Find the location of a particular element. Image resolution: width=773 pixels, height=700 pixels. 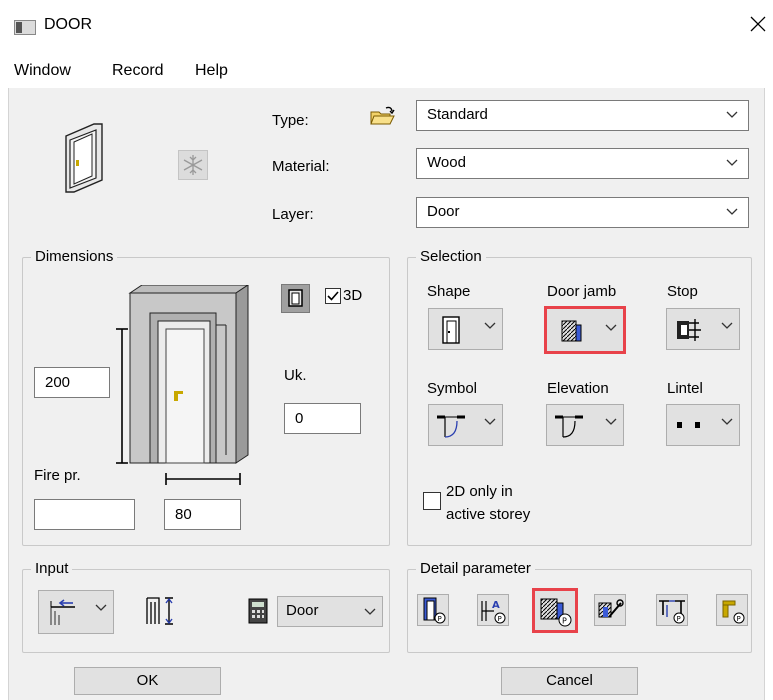

input-mode-dropdown is located at coordinates (76, 612).